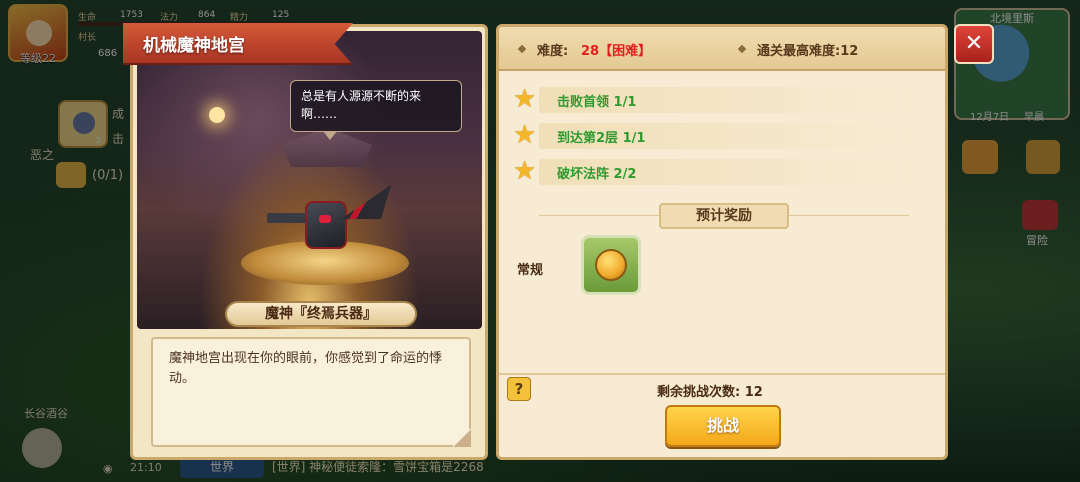 The height and width of the screenshot is (482, 1080). I want to click on coin-icon, so click(611, 265).